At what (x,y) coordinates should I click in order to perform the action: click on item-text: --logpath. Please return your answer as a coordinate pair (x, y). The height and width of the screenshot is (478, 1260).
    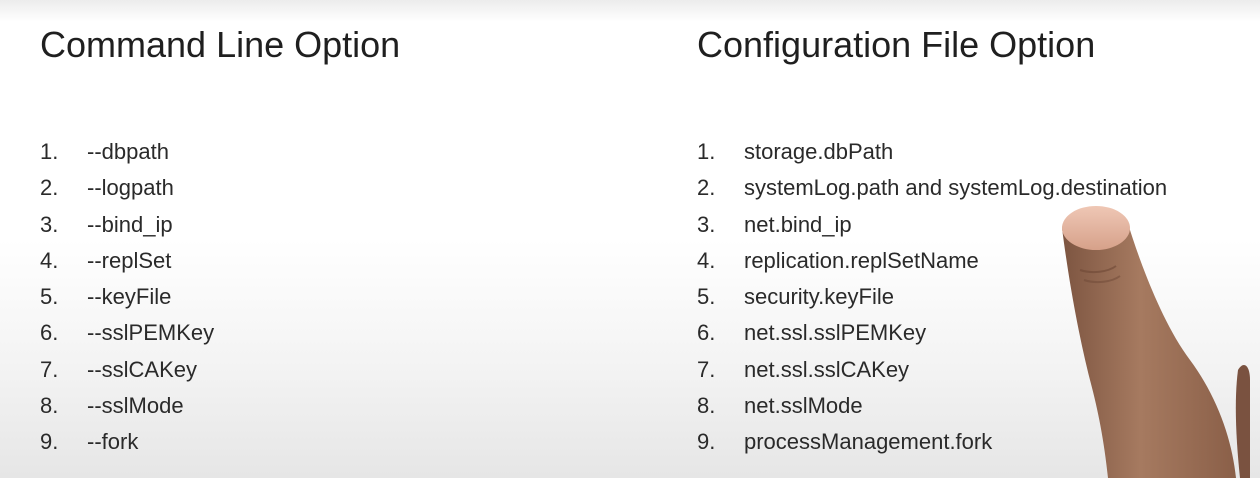
    Looking at the image, I should click on (130, 188).